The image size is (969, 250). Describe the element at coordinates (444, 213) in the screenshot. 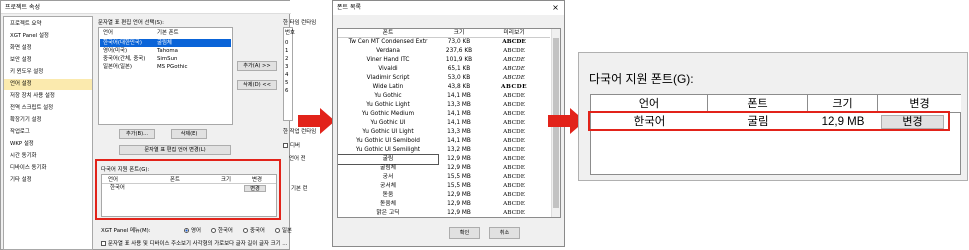

I see `font-row: 맑은 고딕 12,9 MB ABCDE` at that location.